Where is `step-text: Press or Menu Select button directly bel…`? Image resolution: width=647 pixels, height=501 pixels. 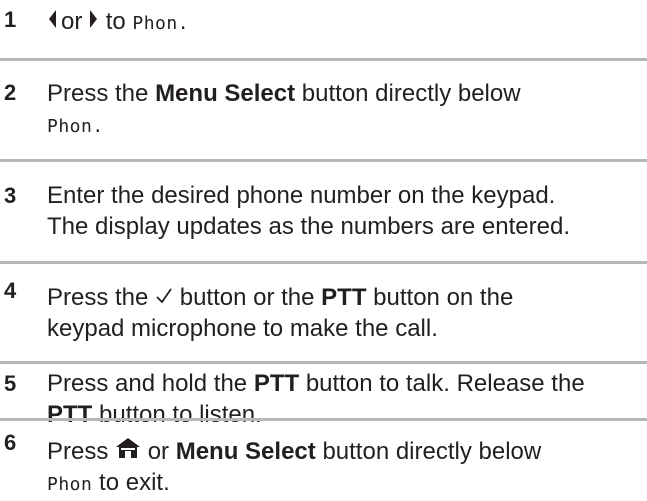 step-text: Press or Menu Select button directly bel… is located at coordinates (294, 466).